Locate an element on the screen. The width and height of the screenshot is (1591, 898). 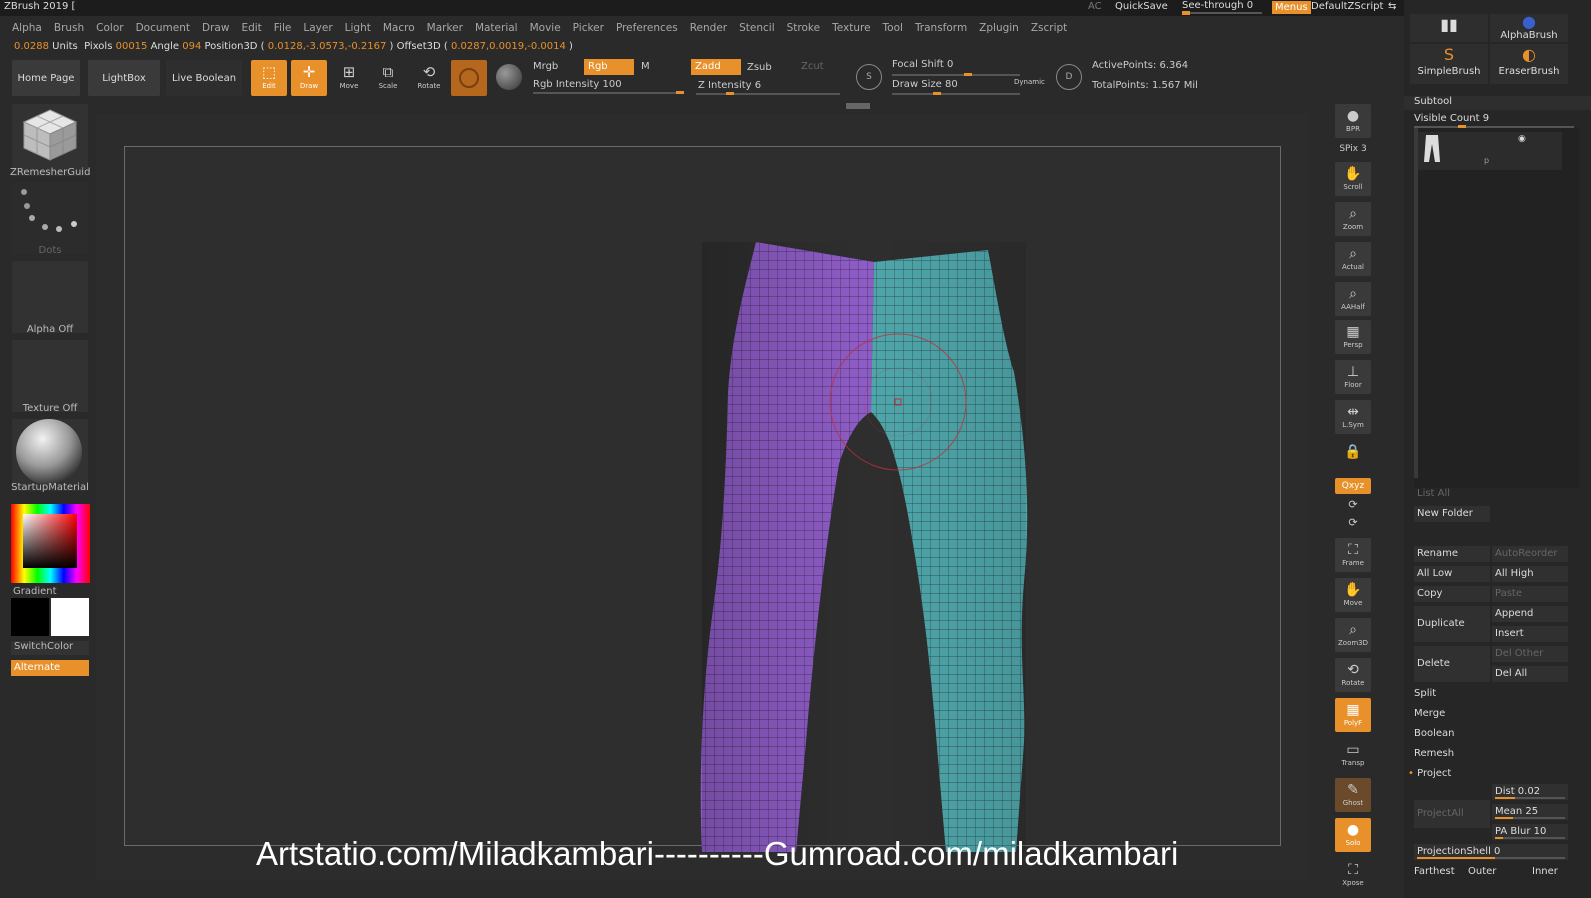
all-low-button: All Low is located at coordinates (1452, 574).